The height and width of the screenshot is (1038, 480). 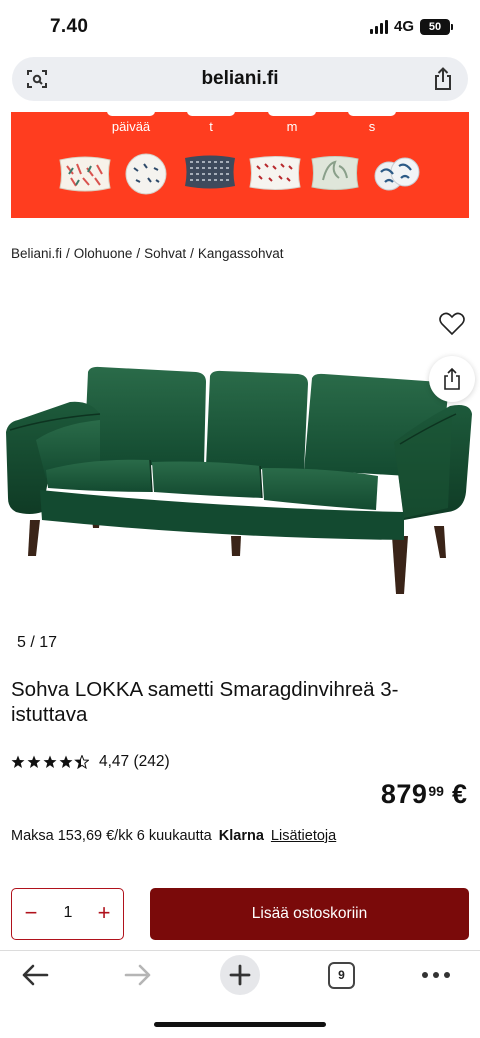 What do you see at coordinates (36, 253) in the screenshot?
I see `breadcrumb-item: Beliani.fi` at bounding box center [36, 253].